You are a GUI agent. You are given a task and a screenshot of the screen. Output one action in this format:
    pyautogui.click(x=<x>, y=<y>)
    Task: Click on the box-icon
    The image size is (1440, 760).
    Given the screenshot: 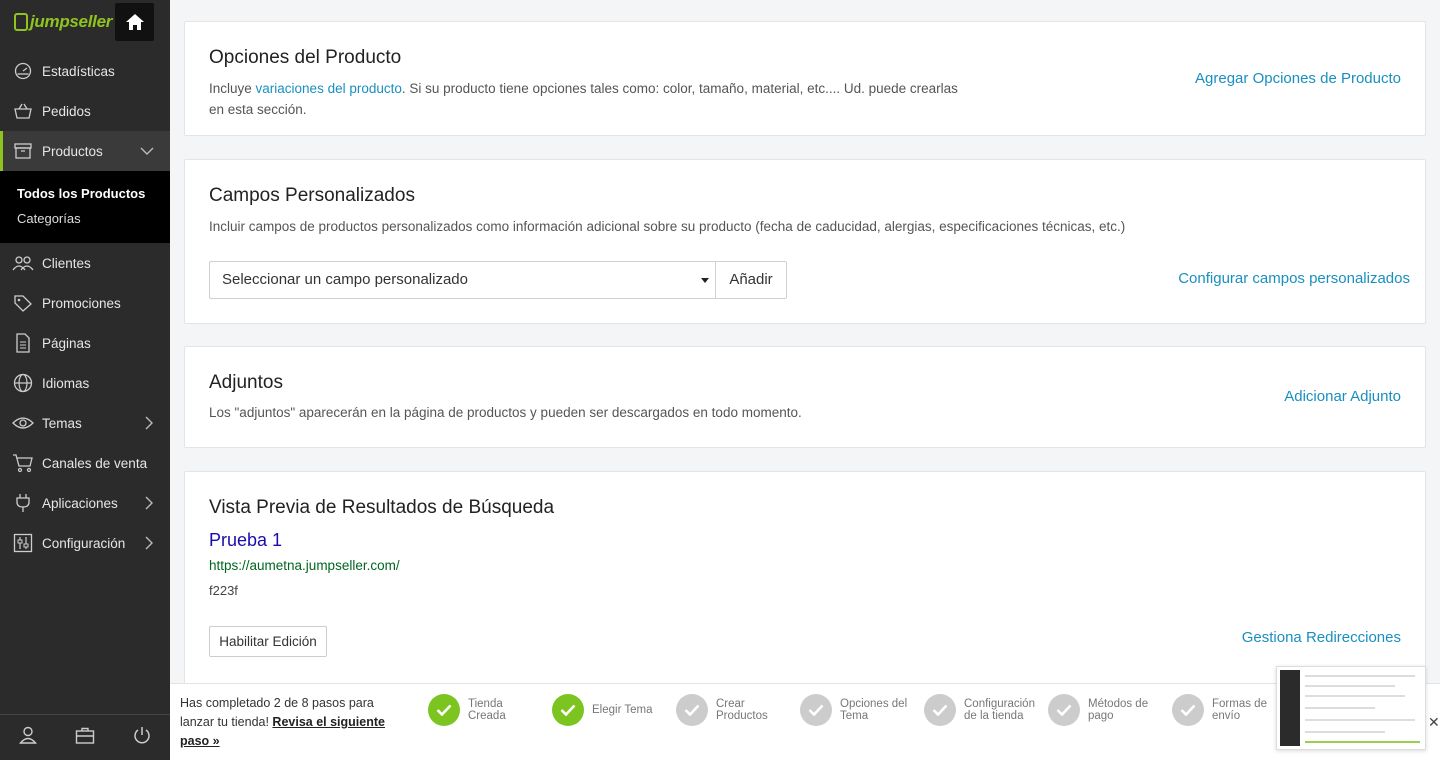 What is the action you would take?
    pyautogui.click(x=23, y=151)
    